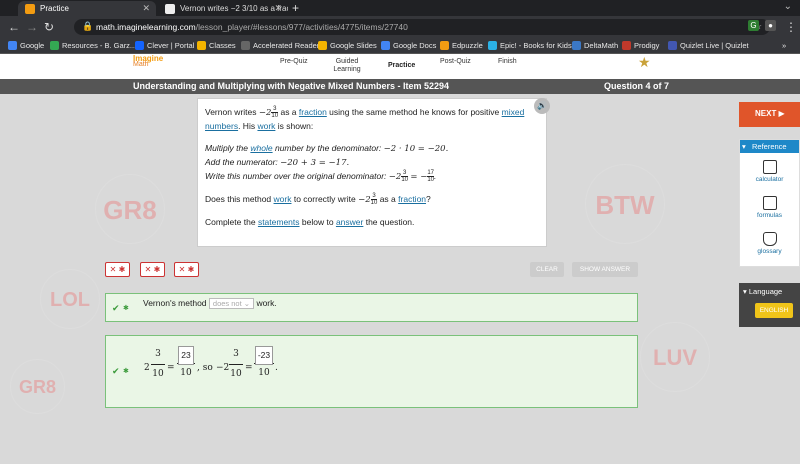 The image size is (800, 464). Describe the element at coordinates (461, 45) in the screenshot. I see `bookmark-edpuzzle: Edpuzzle` at that location.